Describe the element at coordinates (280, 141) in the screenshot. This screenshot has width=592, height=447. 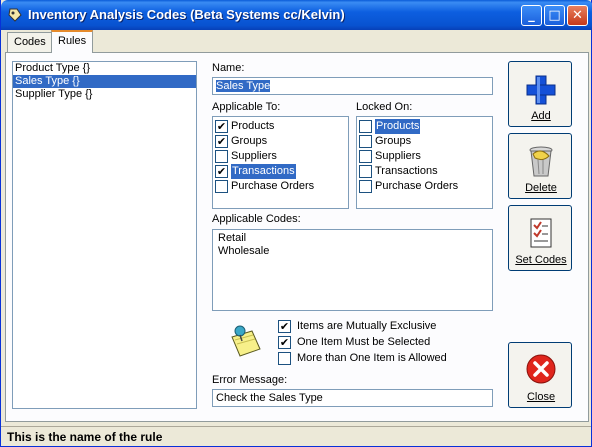
I see `applicable-to-item: Groups` at that location.